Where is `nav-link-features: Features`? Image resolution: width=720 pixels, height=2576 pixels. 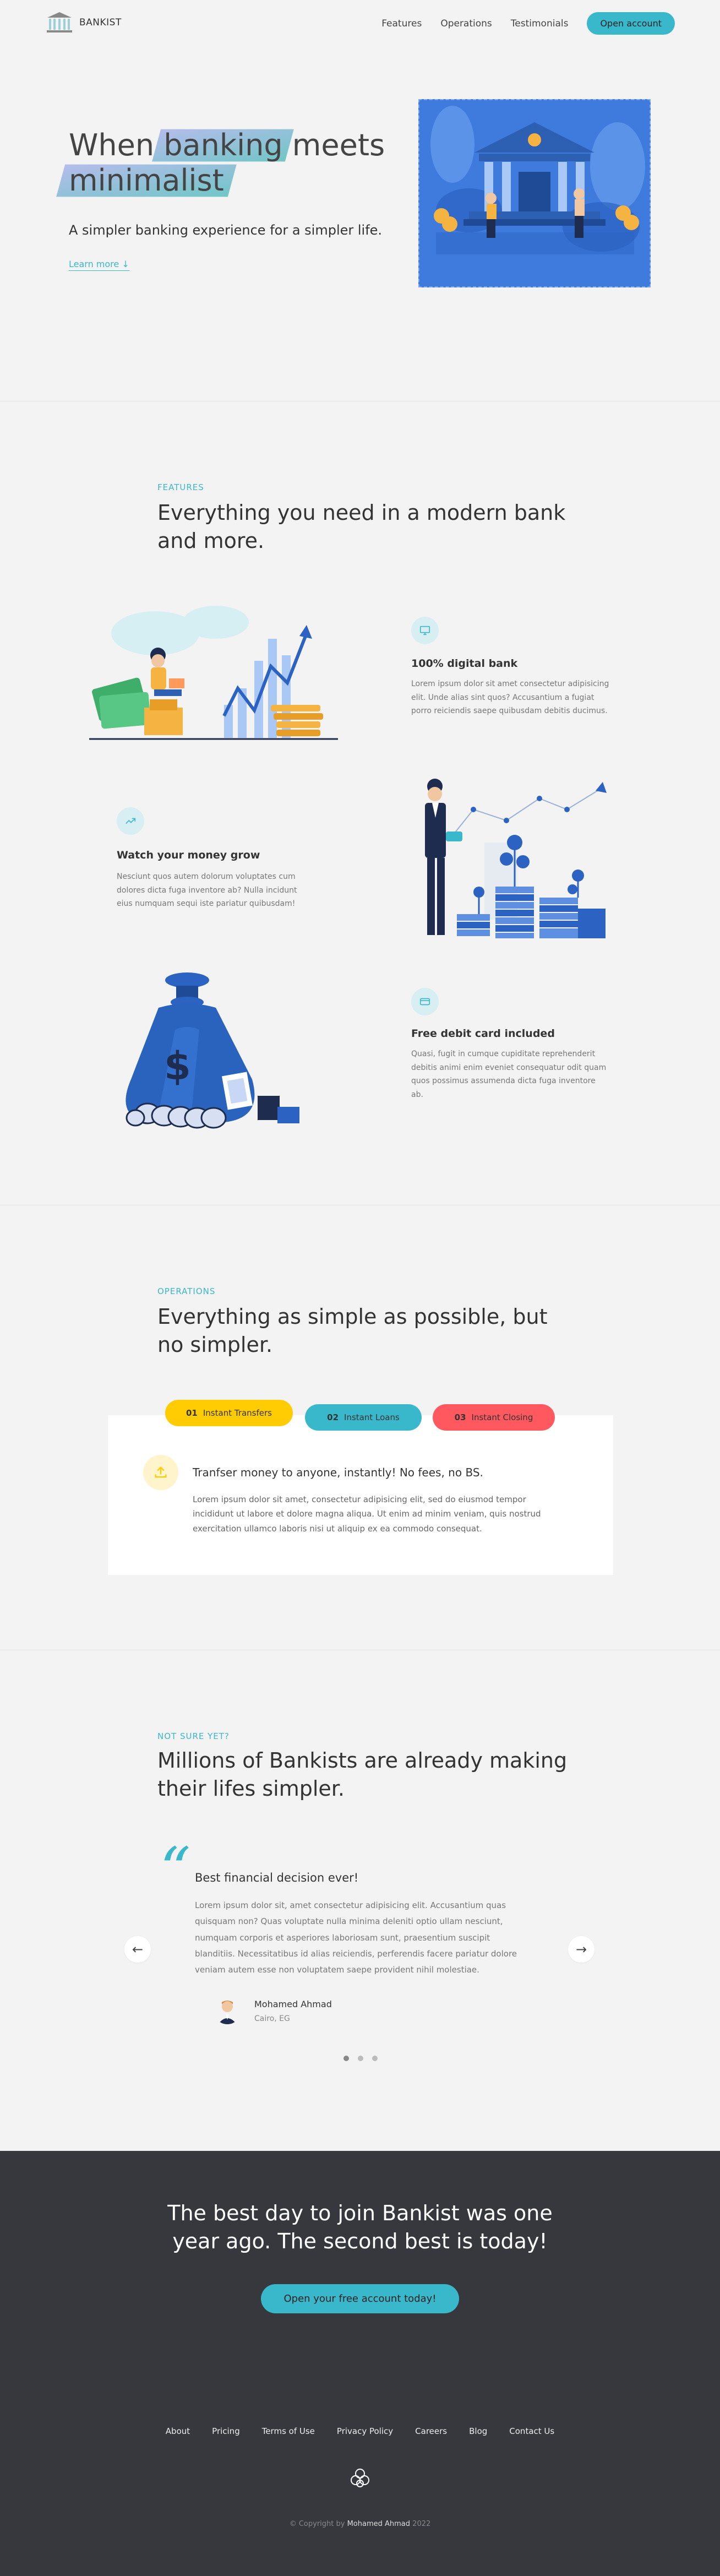
nav-link-features: Features is located at coordinates (401, 23).